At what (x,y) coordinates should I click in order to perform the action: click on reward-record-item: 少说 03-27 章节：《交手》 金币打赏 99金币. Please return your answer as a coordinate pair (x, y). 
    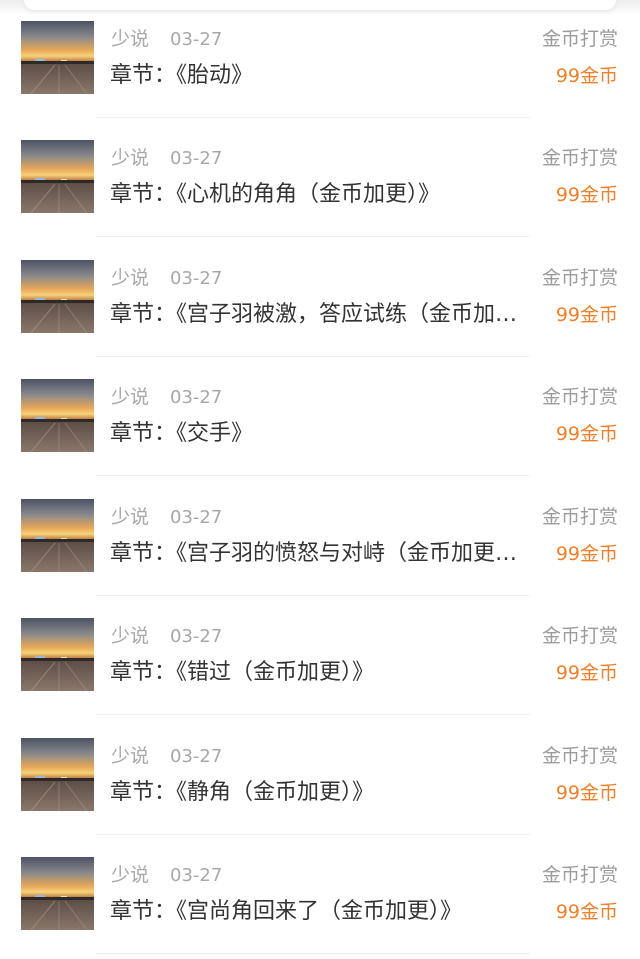
    Looking at the image, I should click on (320, 417).